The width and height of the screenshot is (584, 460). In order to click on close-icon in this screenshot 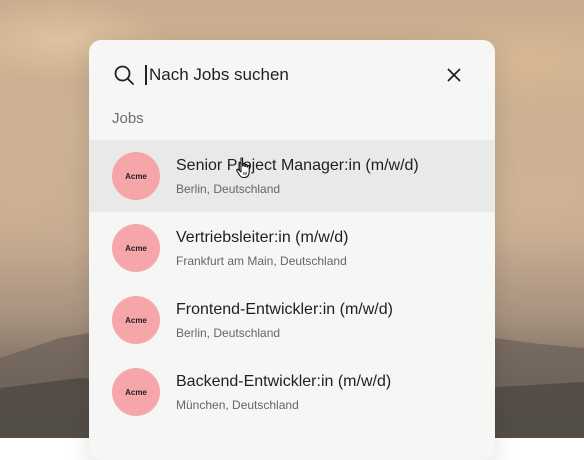, I will do `click(454, 75)`.